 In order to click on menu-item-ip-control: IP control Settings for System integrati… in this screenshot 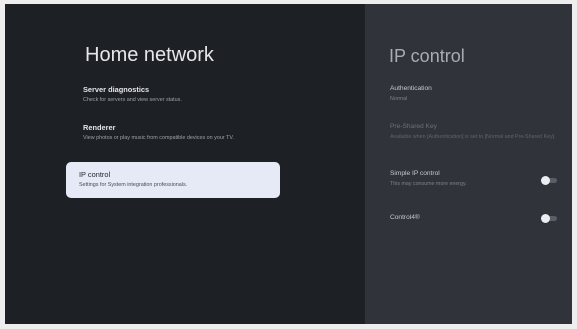, I will do `click(173, 180)`.